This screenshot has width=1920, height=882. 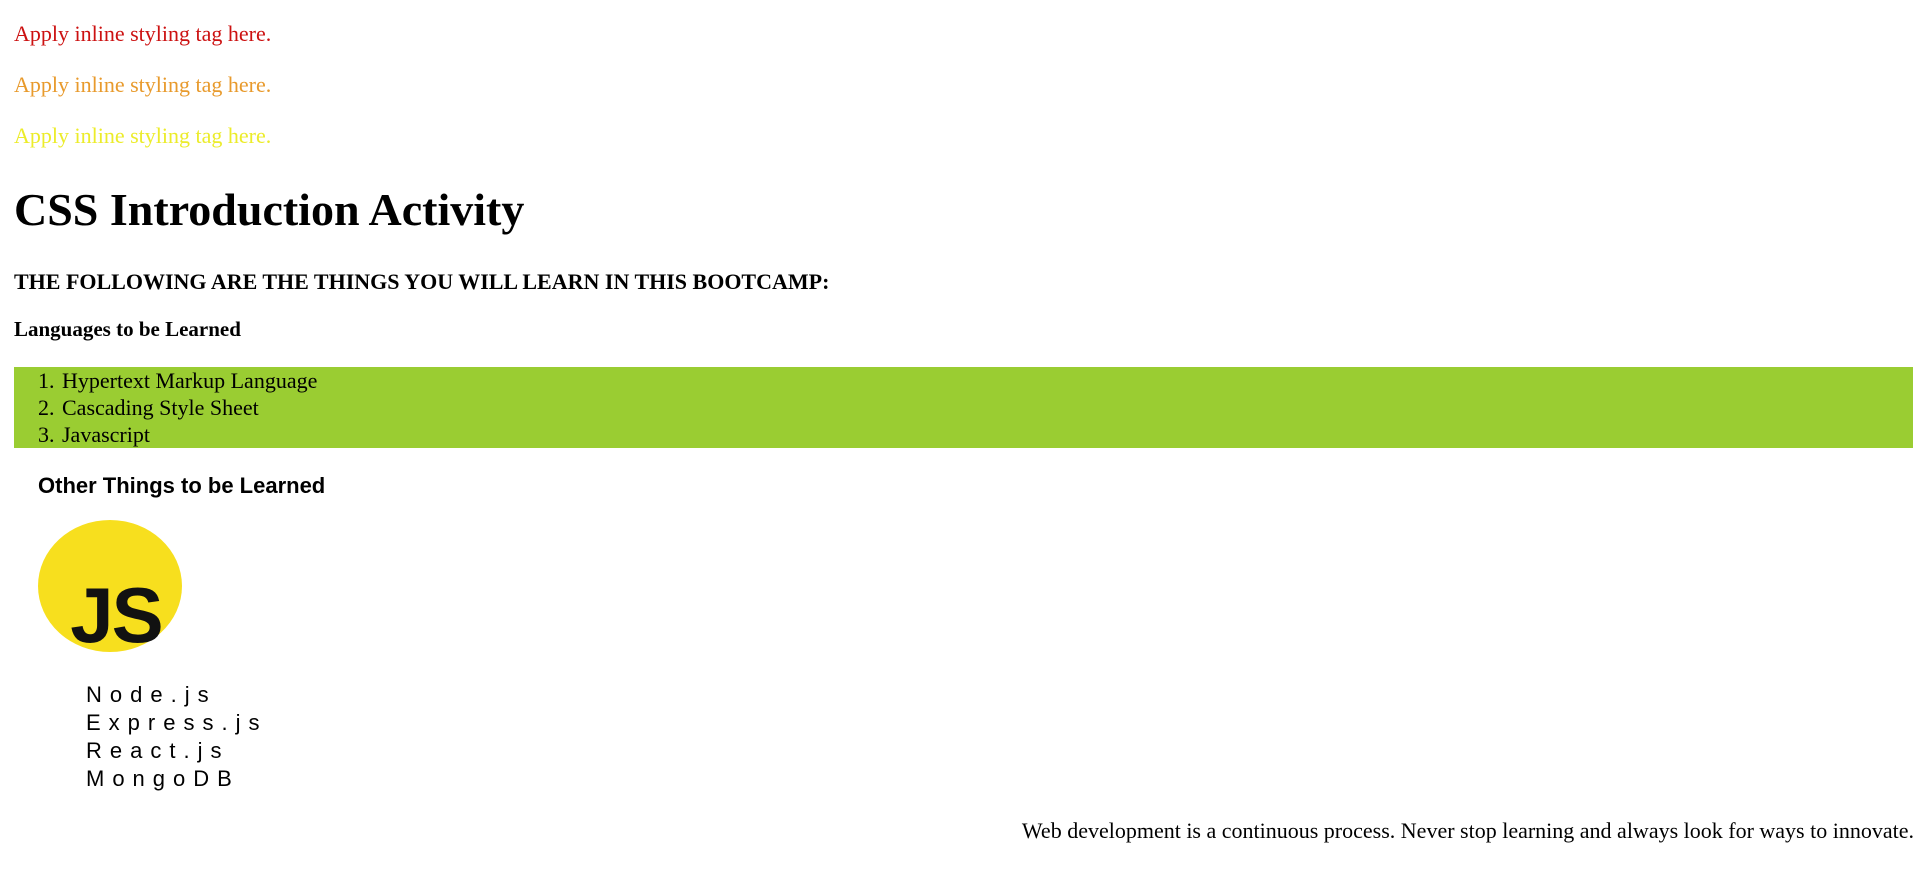 What do you see at coordinates (158, 750) in the screenshot?
I see `list-item: React.js` at bounding box center [158, 750].